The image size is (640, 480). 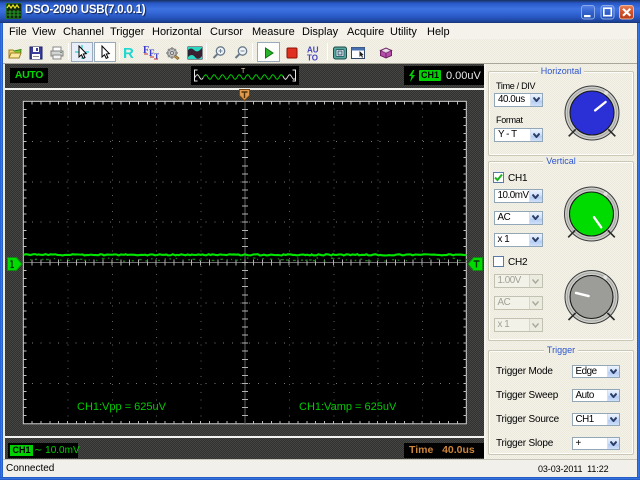 What do you see at coordinates (128, 53) in the screenshot?
I see `svg-text: R` at bounding box center [128, 53].